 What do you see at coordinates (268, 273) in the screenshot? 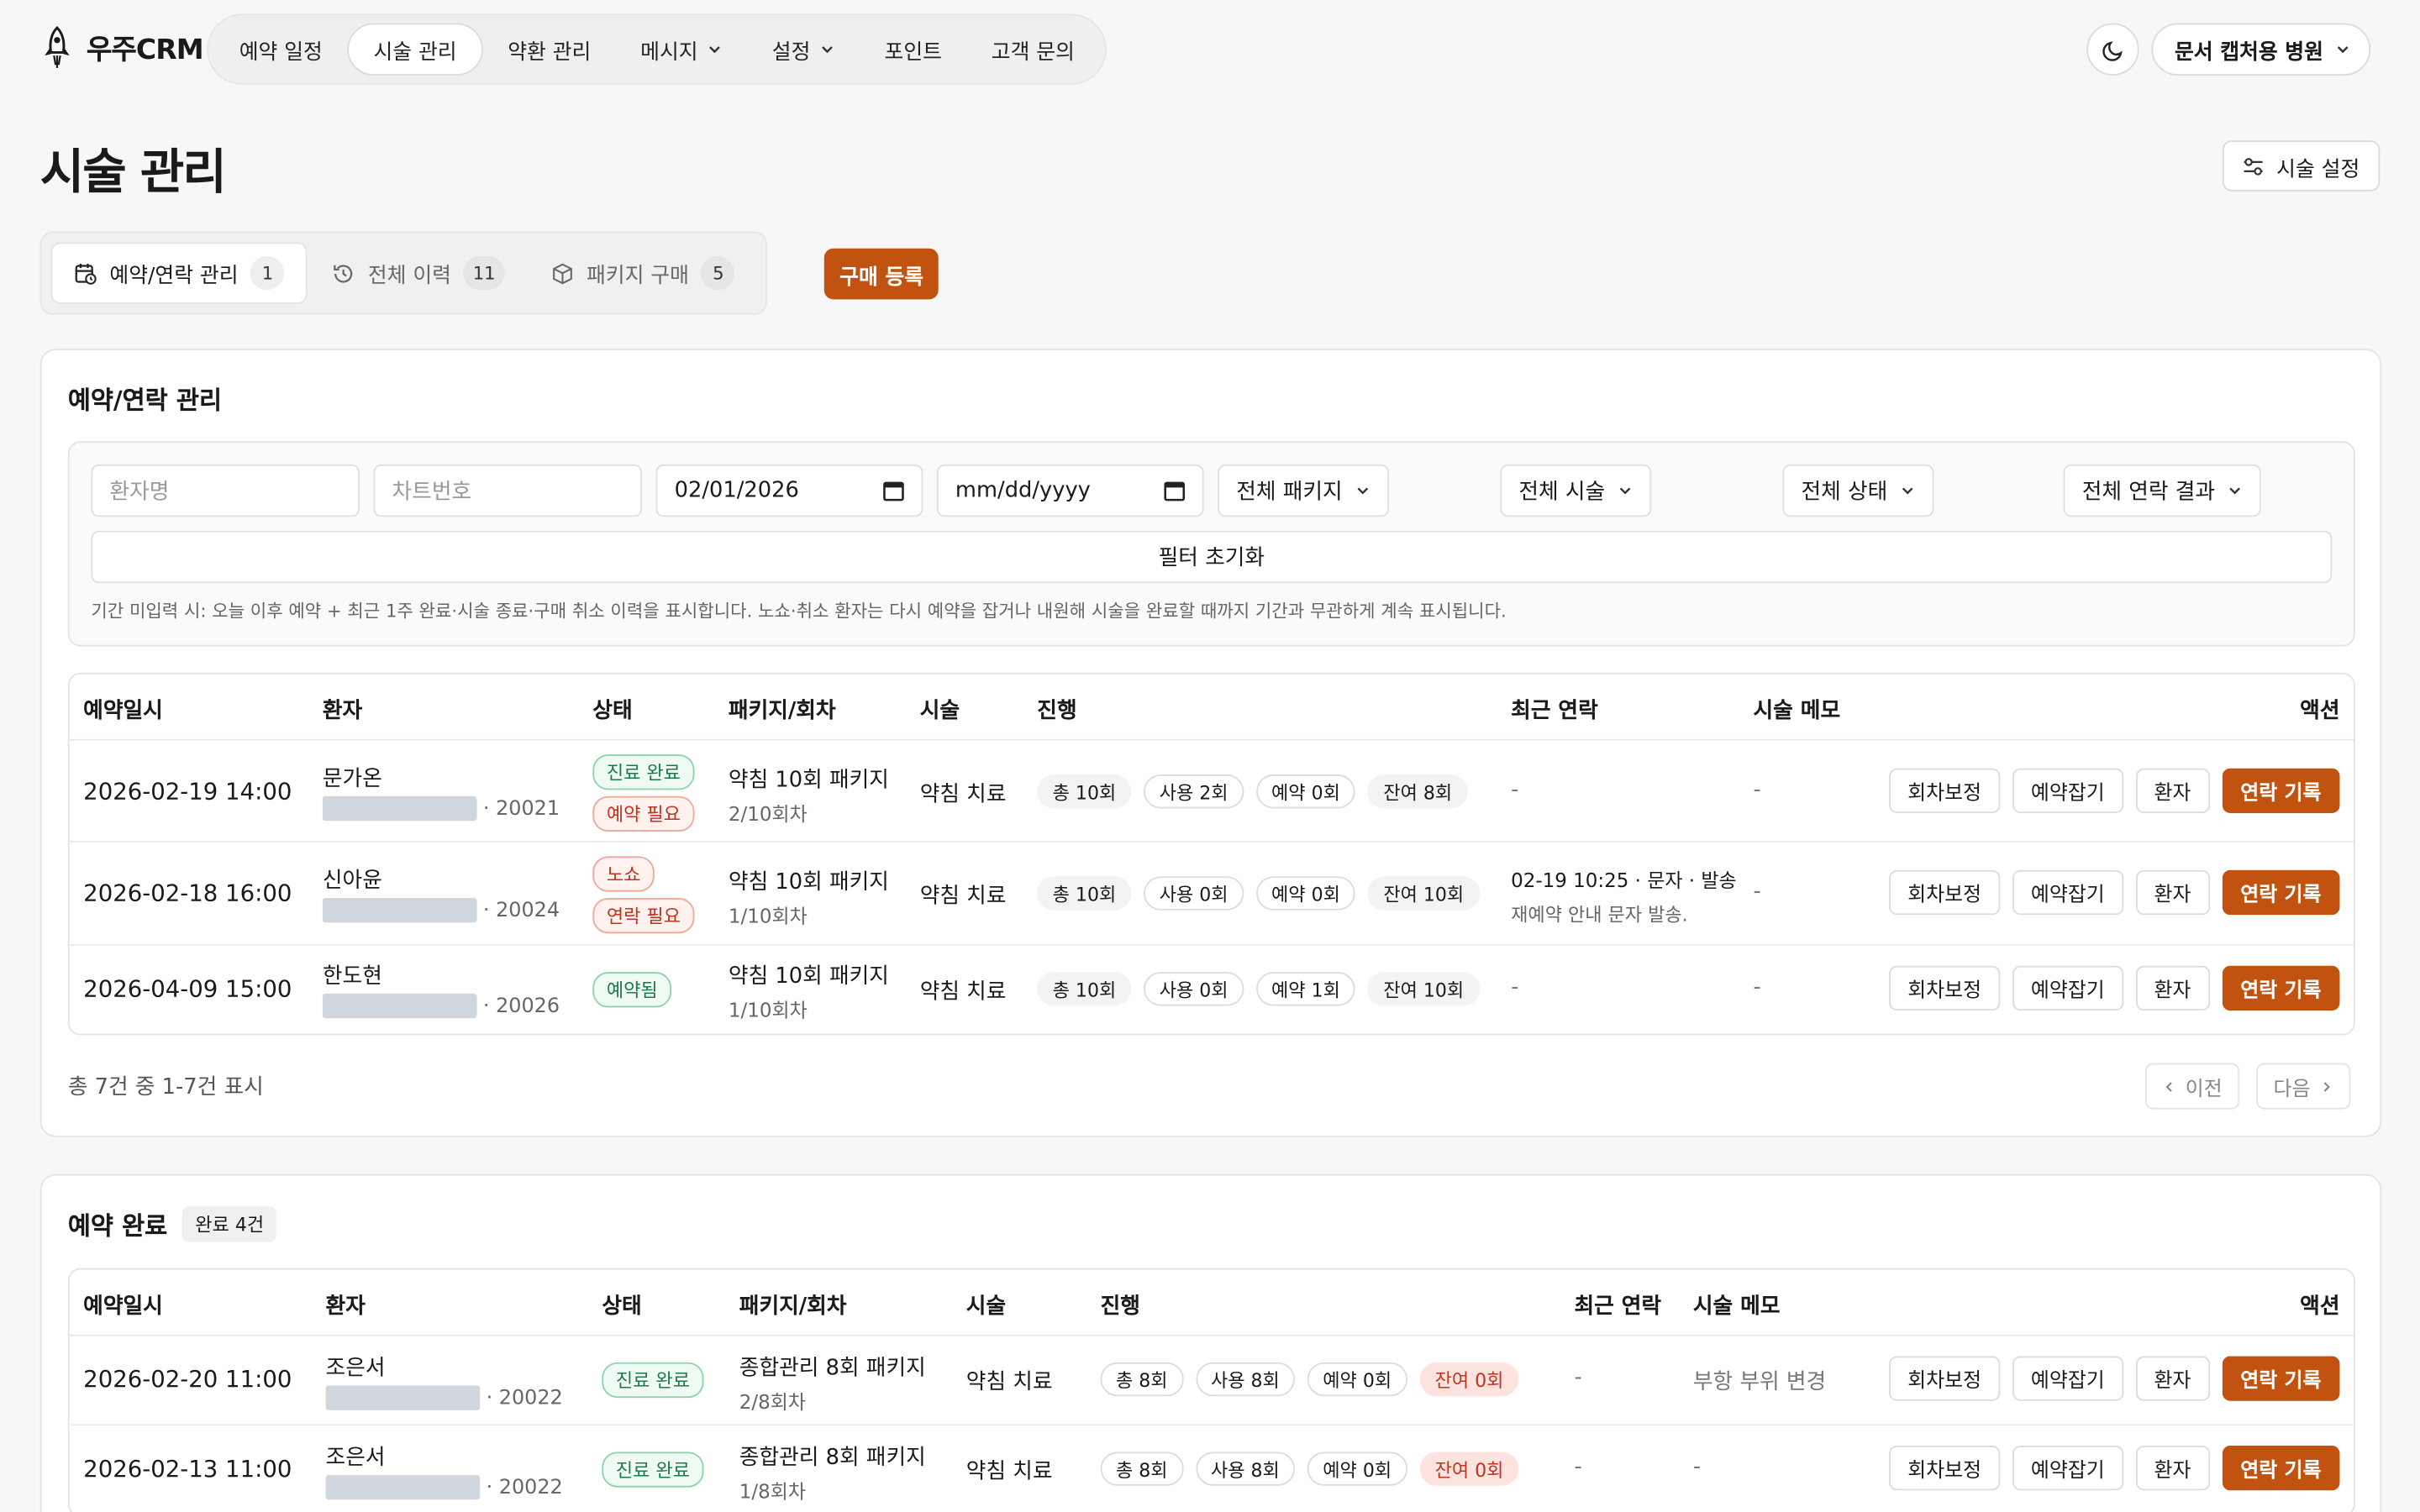
I see `tab-count: 1` at bounding box center [268, 273].